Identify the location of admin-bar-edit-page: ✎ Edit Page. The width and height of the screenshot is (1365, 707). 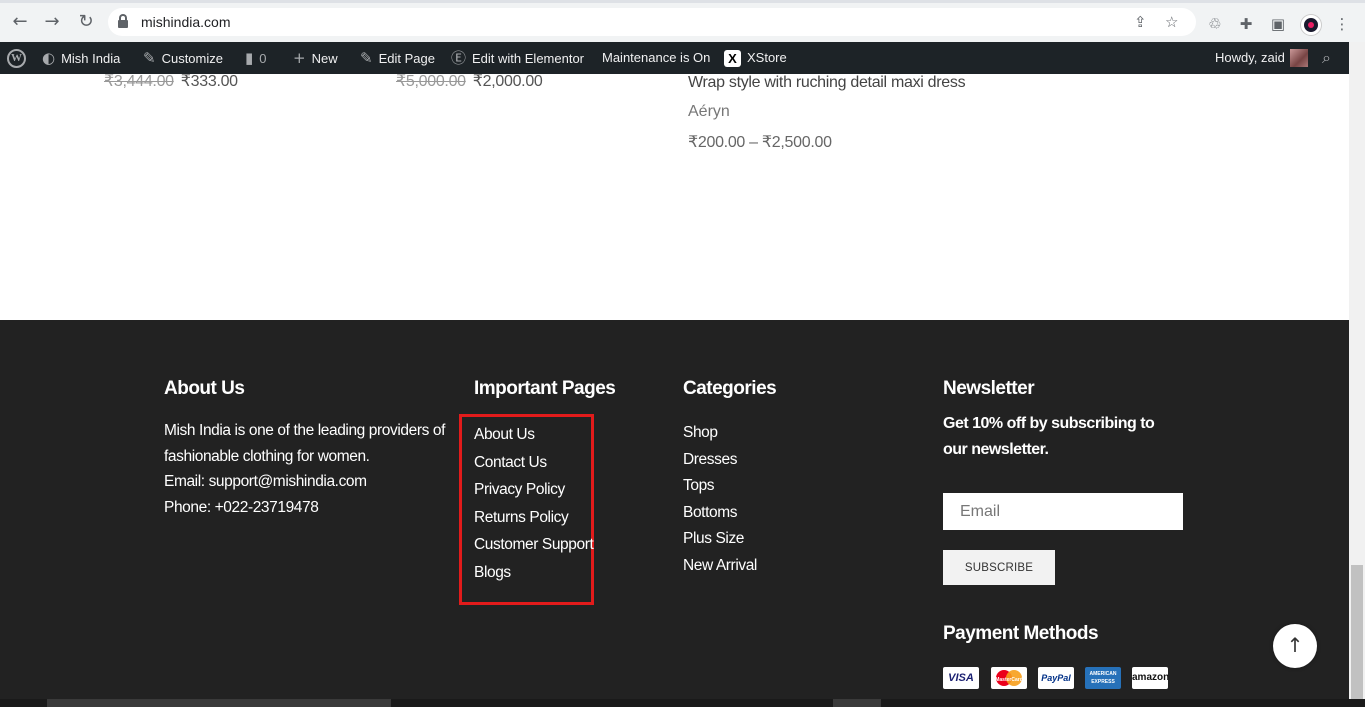
(397, 58).